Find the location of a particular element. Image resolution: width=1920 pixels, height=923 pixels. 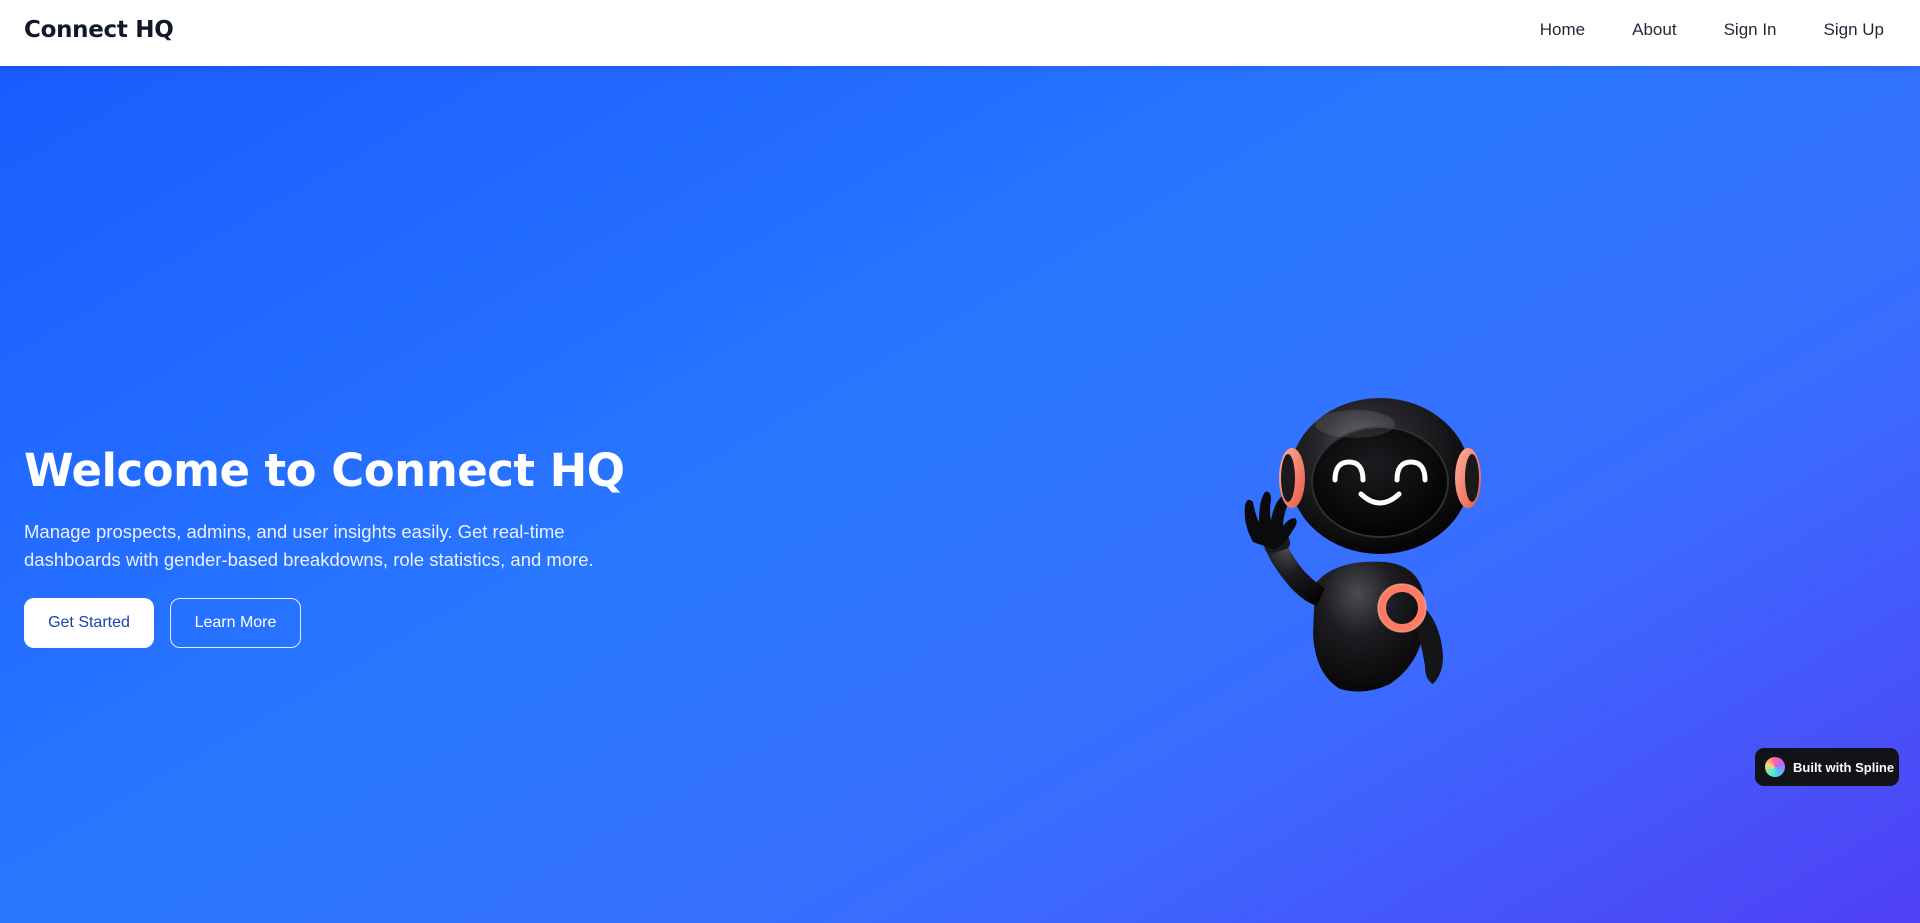

navbar: Connect HQ Home About Sign In Sign Up is located at coordinates (960, 33).